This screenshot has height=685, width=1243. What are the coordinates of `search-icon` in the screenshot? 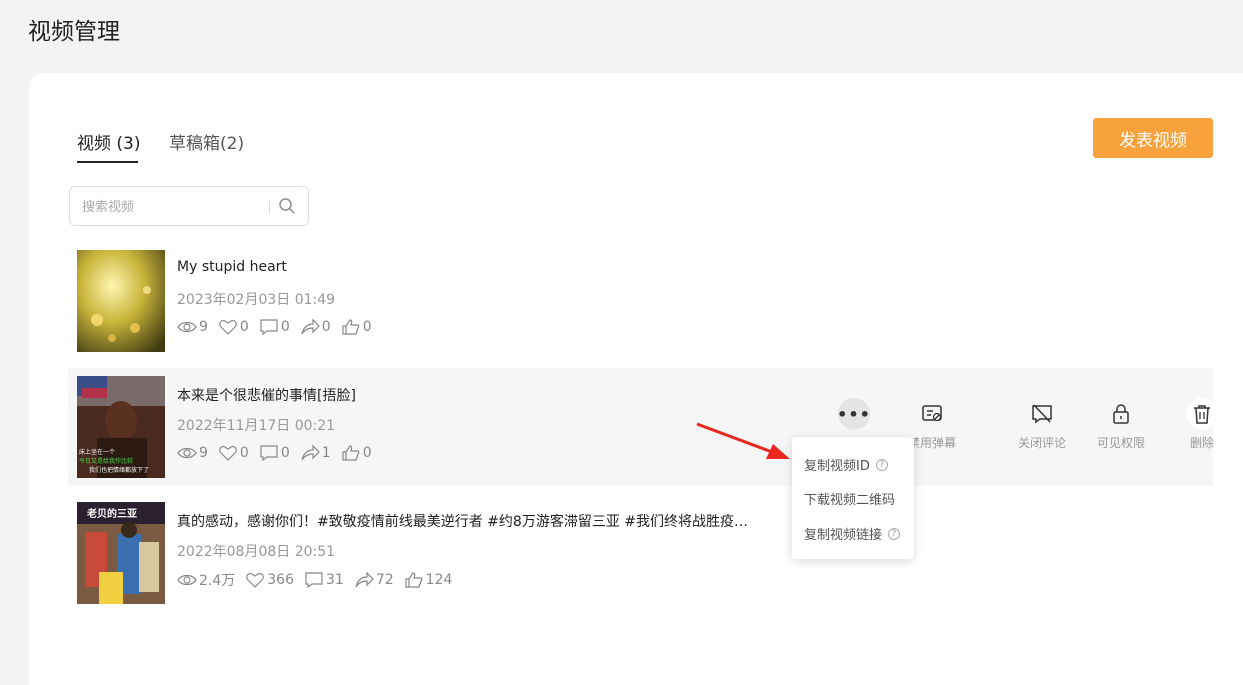 It's located at (287, 206).